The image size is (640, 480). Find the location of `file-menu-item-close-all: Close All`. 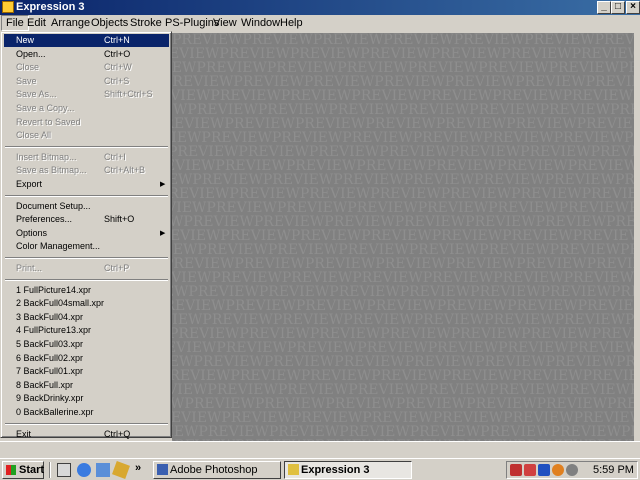

file-menu-item-close-all: Close All is located at coordinates (86, 135).